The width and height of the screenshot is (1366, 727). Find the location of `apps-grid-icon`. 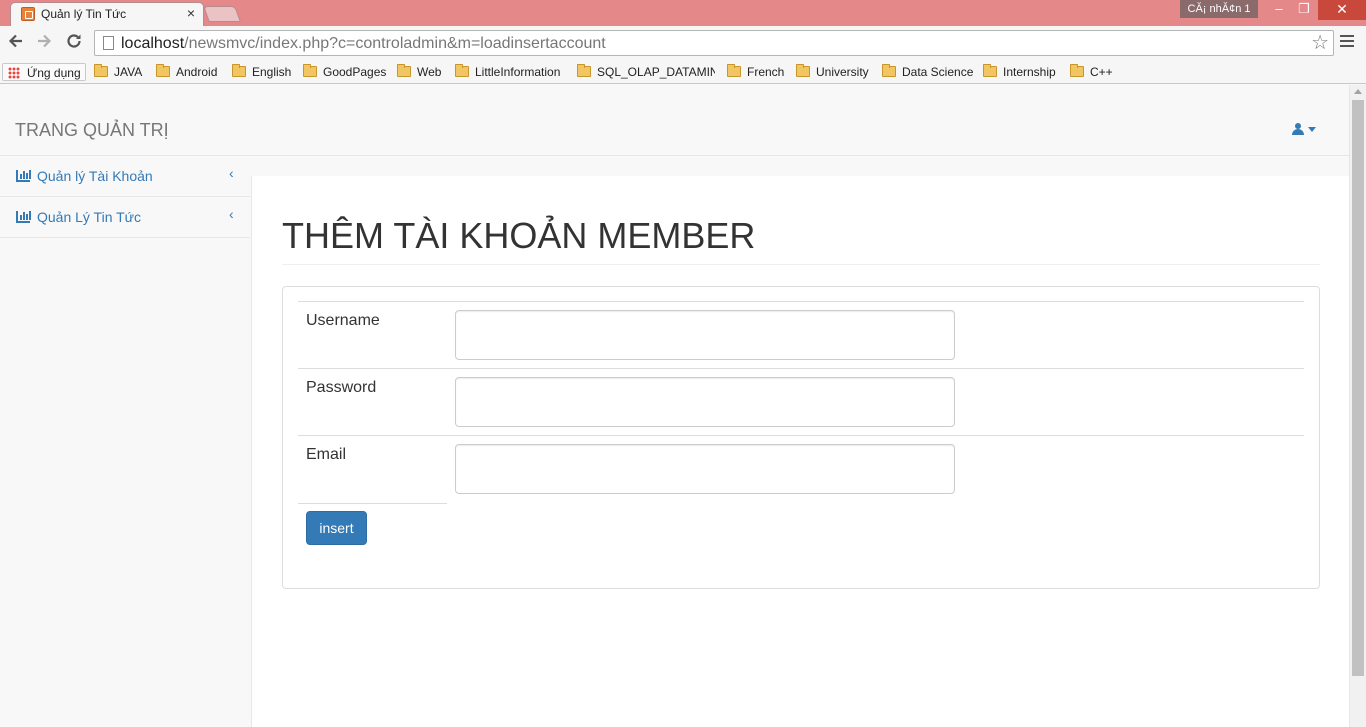

apps-grid-icon is located at coordinates (14, 73).